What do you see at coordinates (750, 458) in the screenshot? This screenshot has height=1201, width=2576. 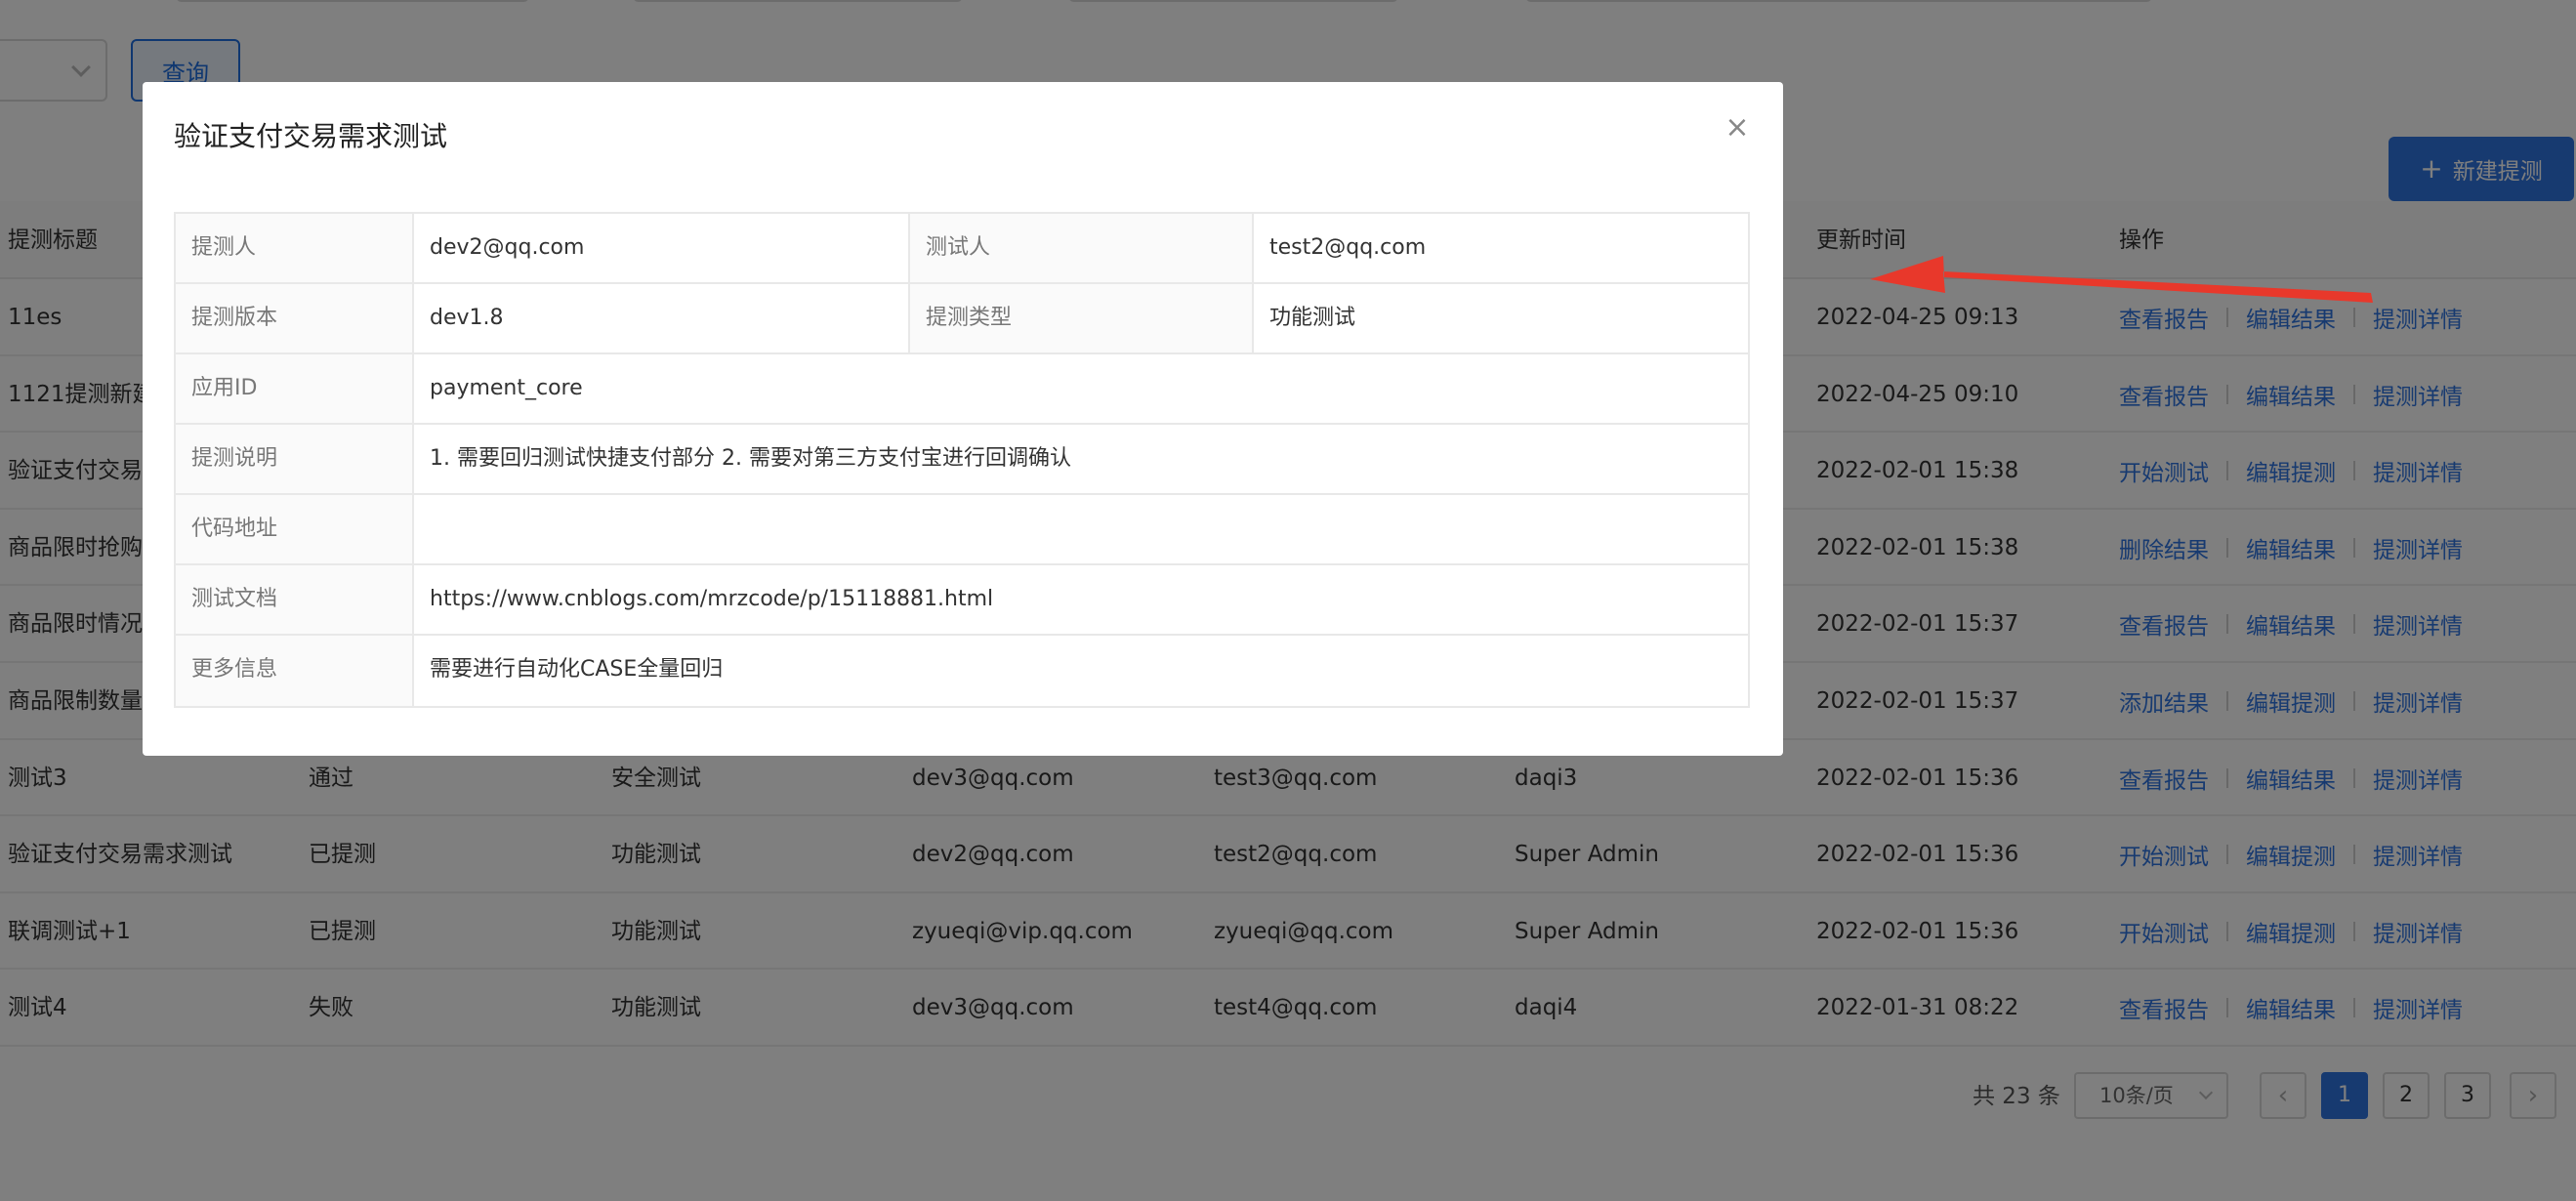 I see `description-value: 1. 需要回归测试快捷支付部分 2. 需要对第三方支付宝进行回调确认` at bounding box center [750, 458].